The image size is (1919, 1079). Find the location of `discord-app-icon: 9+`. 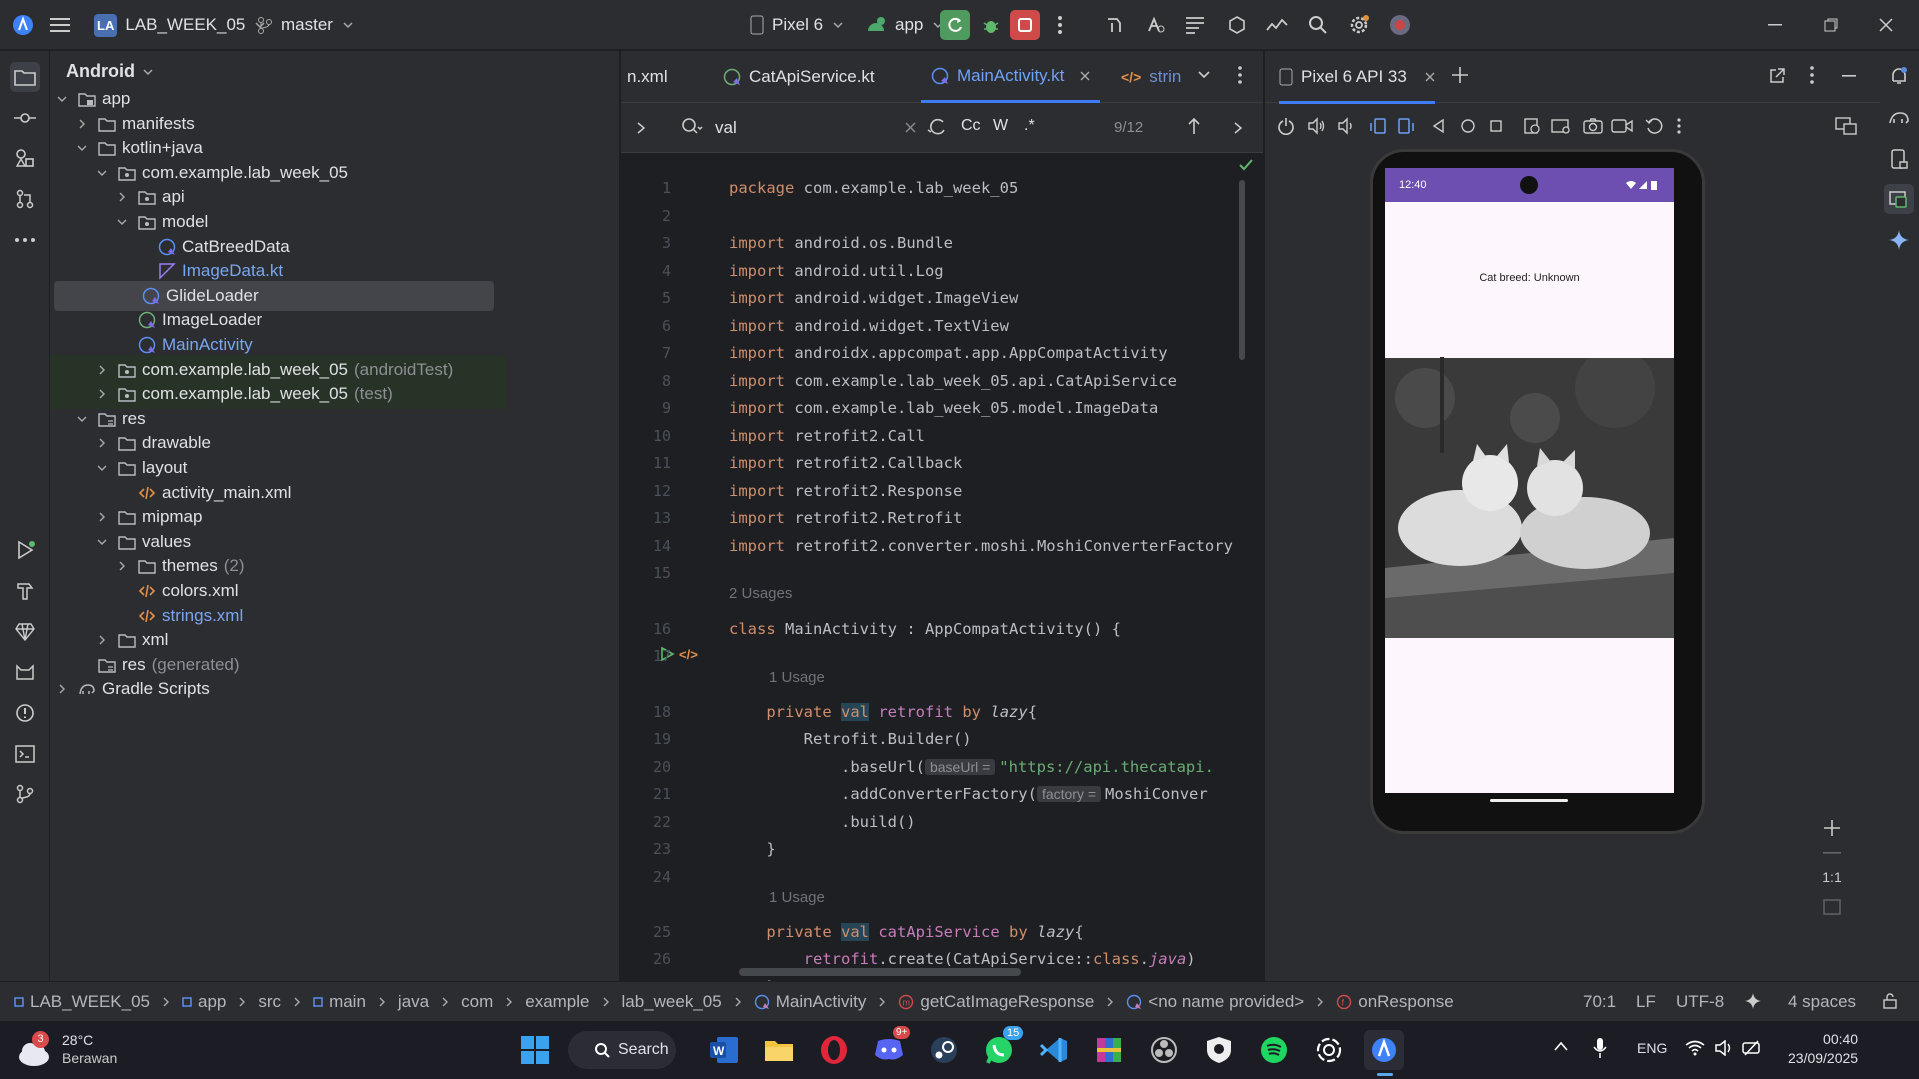

discord-app-icon: 9+ is located at coordinates (890, 1048).